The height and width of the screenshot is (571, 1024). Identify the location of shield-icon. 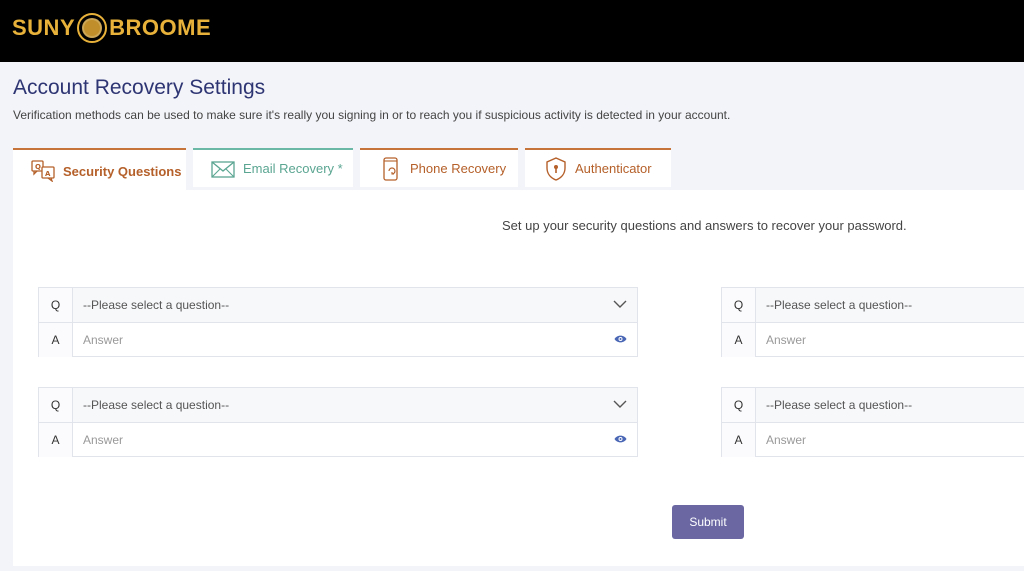
(556, 168).